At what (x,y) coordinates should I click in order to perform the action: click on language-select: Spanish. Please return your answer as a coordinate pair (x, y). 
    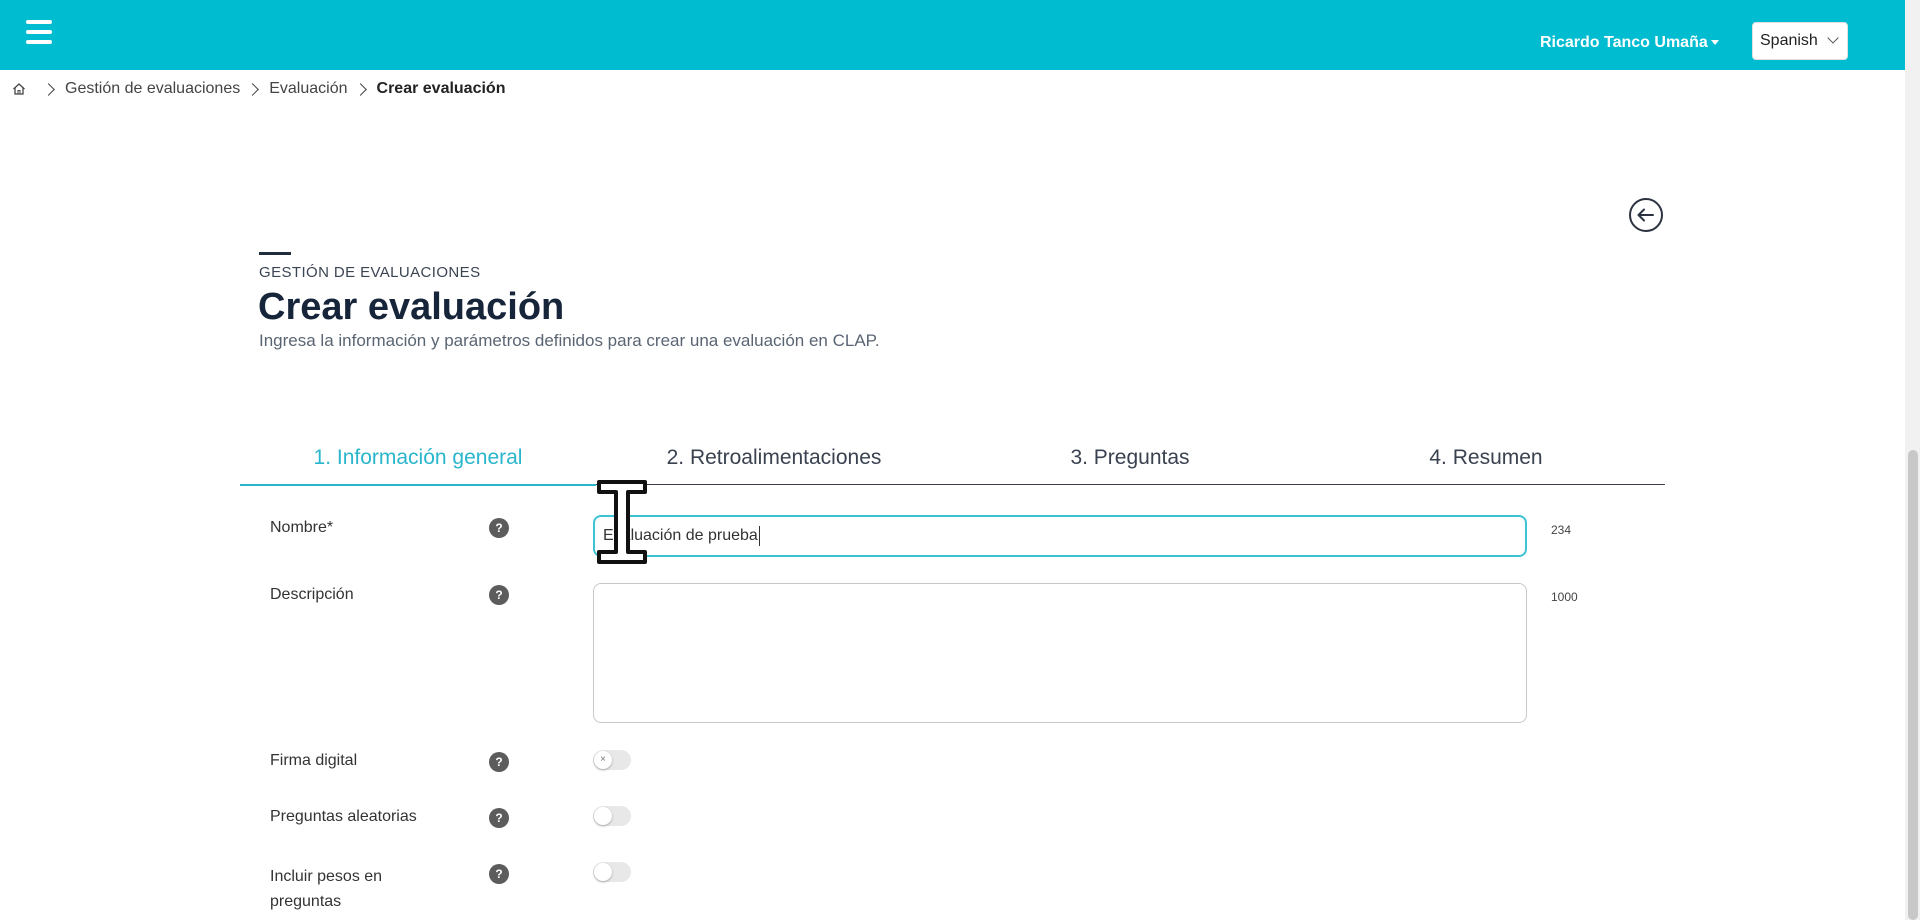
    Looking at the image, I should click on (1800, 41).